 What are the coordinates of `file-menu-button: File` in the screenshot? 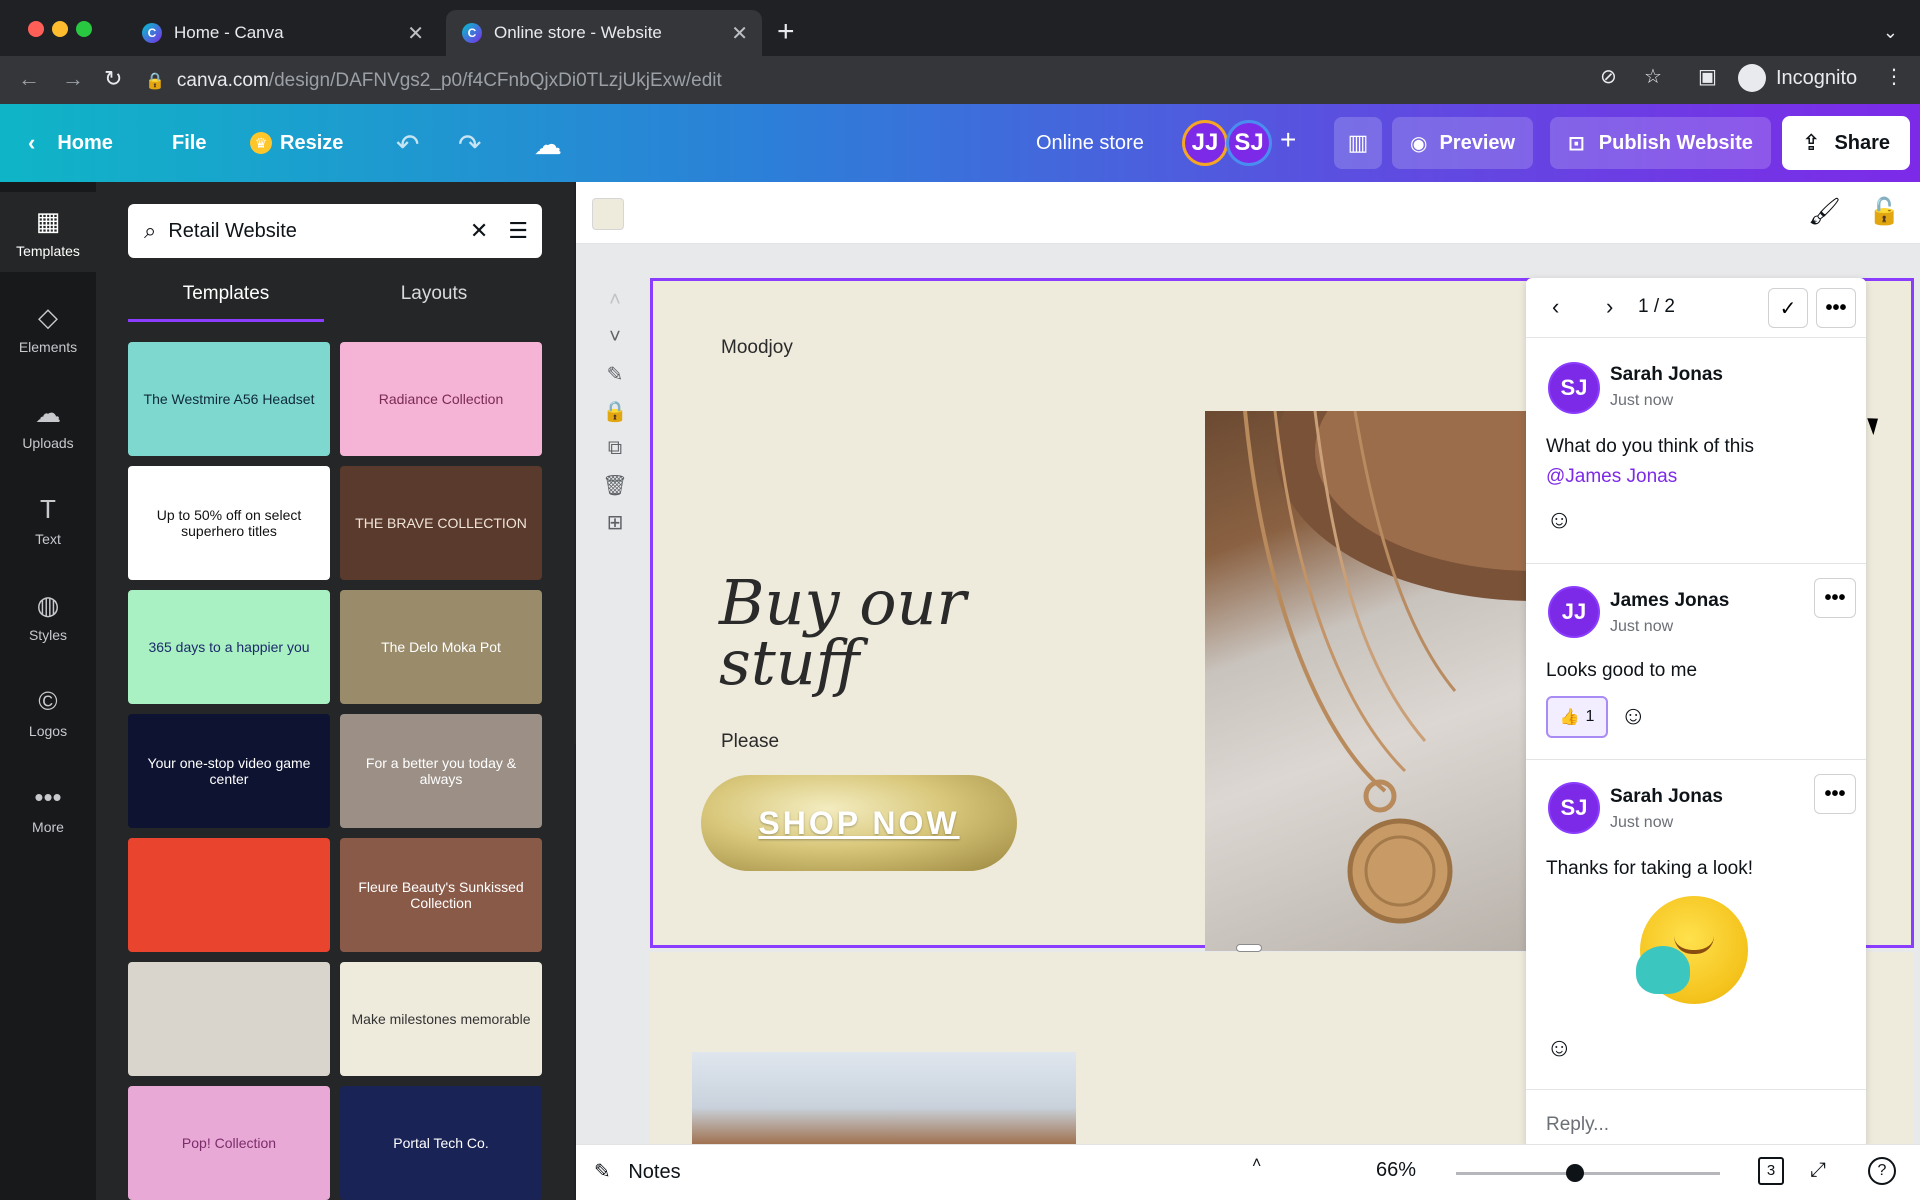 It's located at (189, 143).